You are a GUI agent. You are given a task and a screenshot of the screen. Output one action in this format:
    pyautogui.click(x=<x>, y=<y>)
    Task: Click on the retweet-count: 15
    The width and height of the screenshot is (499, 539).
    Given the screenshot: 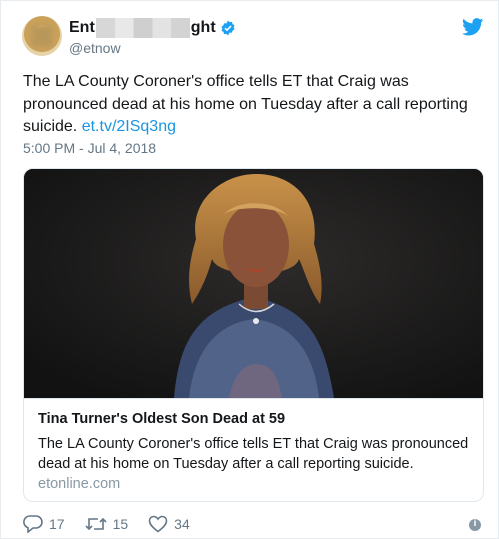 What is the action you would take?
    pyautogui.click(x=120, y=524)
    